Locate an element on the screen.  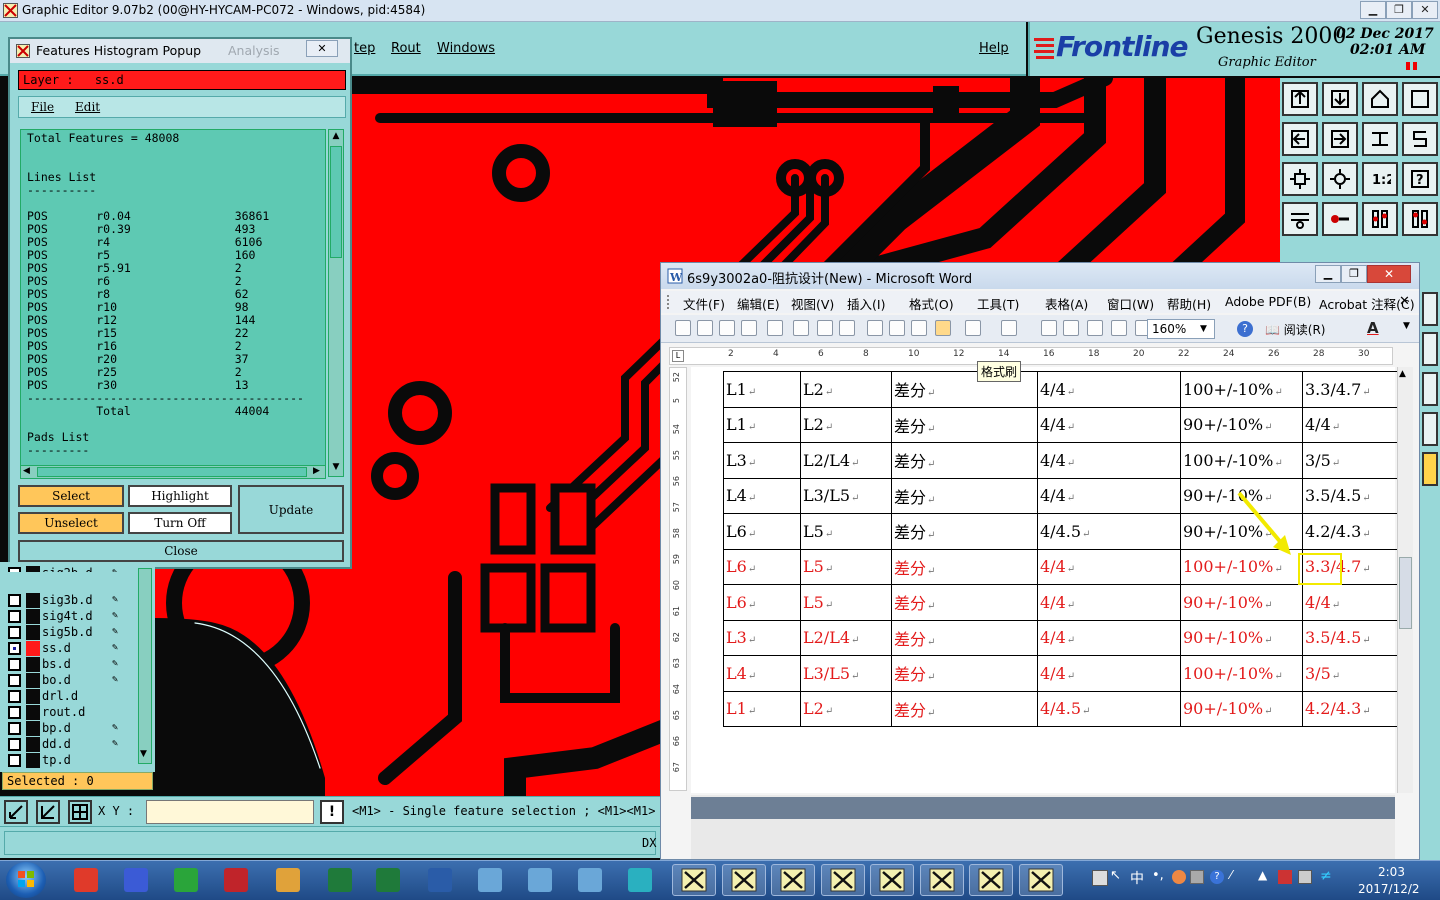
word-scroll-up-icon: ▲ is located at coordinates (1402, 374).